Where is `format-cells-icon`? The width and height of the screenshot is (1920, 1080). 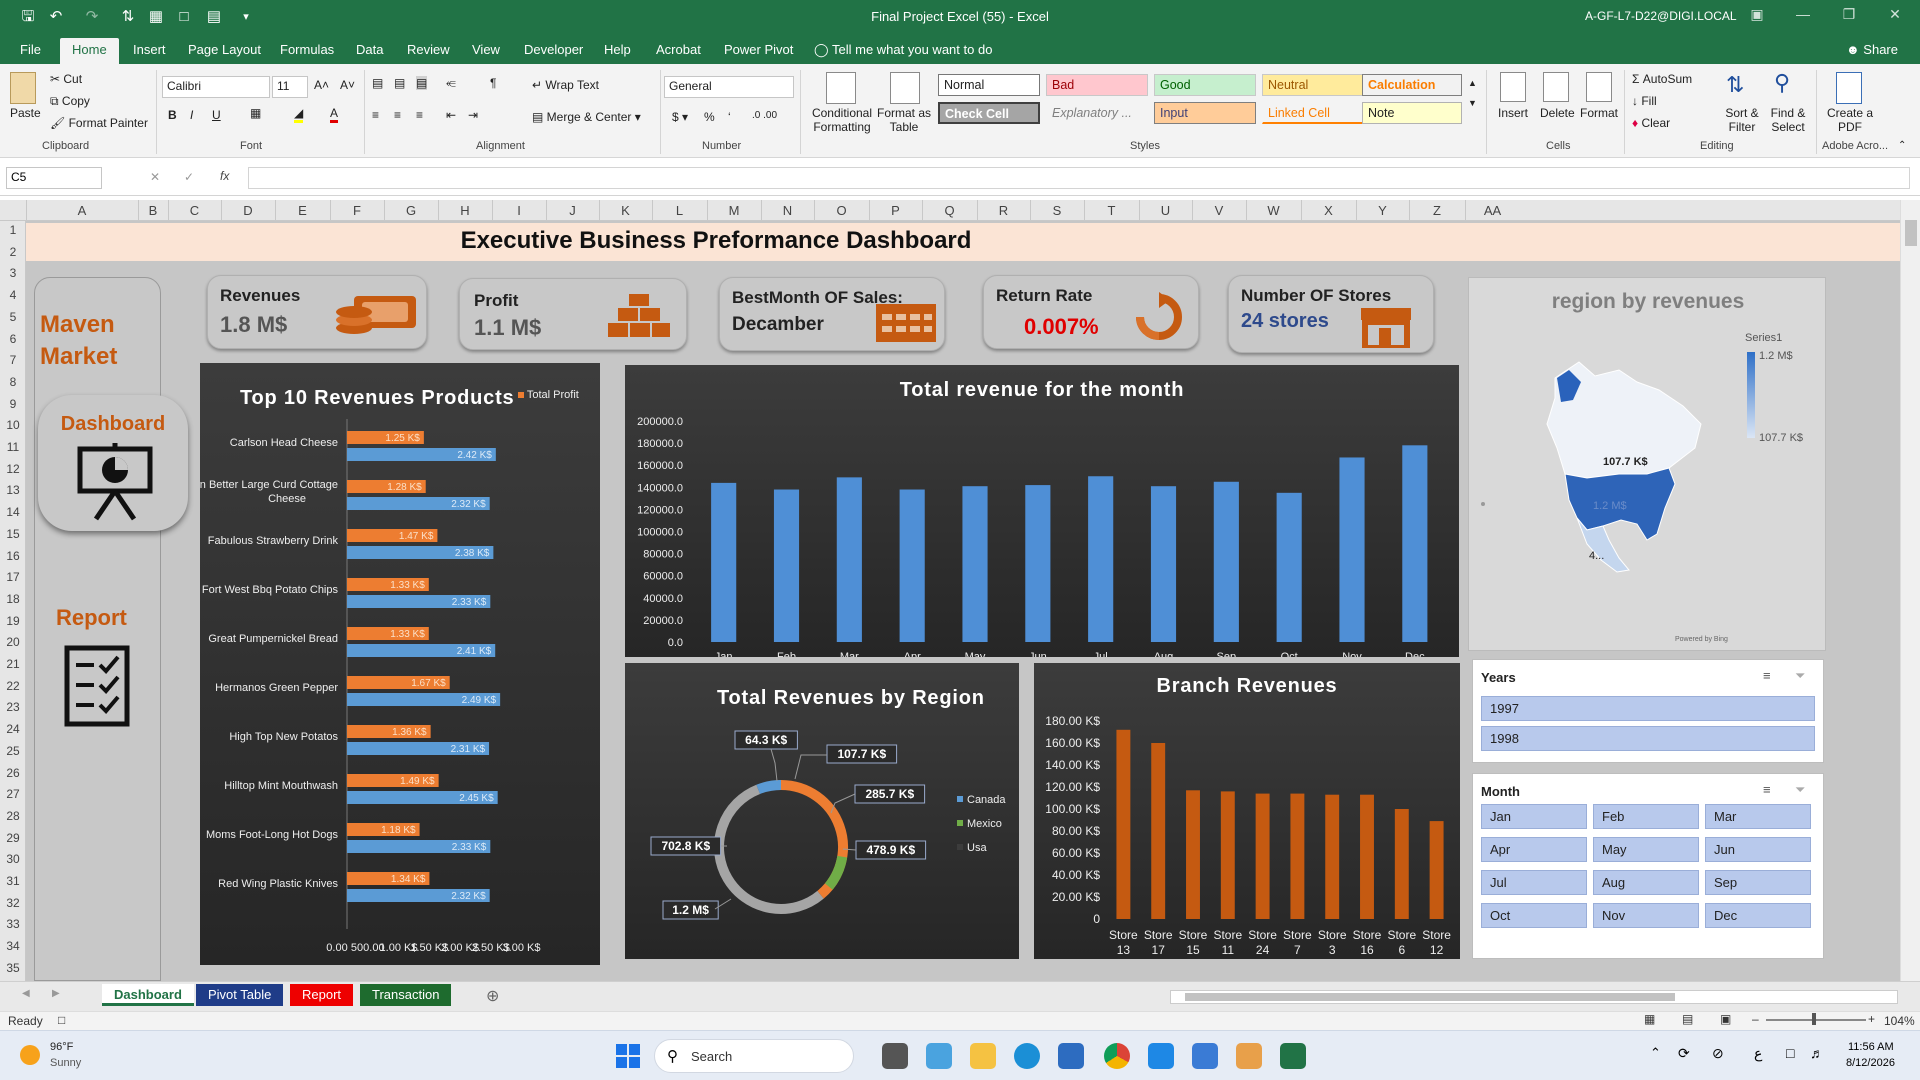
format-cells-icon is located at coordinates (1599, 87).